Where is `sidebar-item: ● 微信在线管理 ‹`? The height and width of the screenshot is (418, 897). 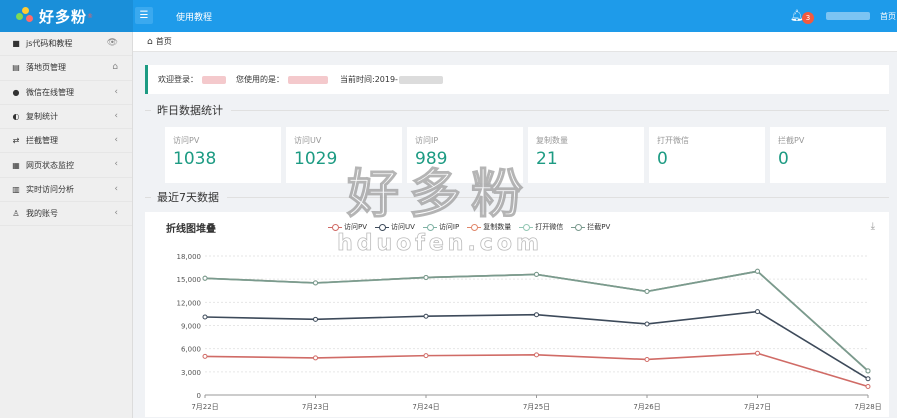 sidebar-item: ● 微信在线管理 ‹ is located at coordinates (66, 93).